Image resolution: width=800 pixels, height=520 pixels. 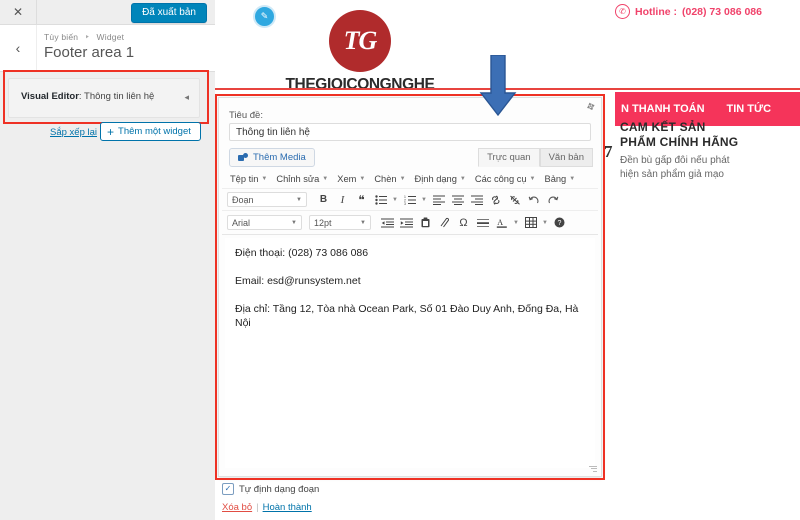 I want to click on menu-view-label: Xem, so click(x=347, y=179).